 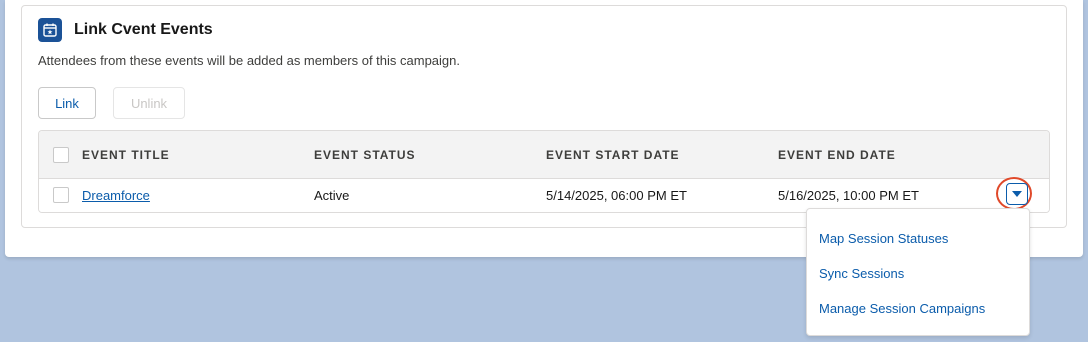 I want to click on column-header-event-status: EVENT STATUS, so click(x=365, y=155).